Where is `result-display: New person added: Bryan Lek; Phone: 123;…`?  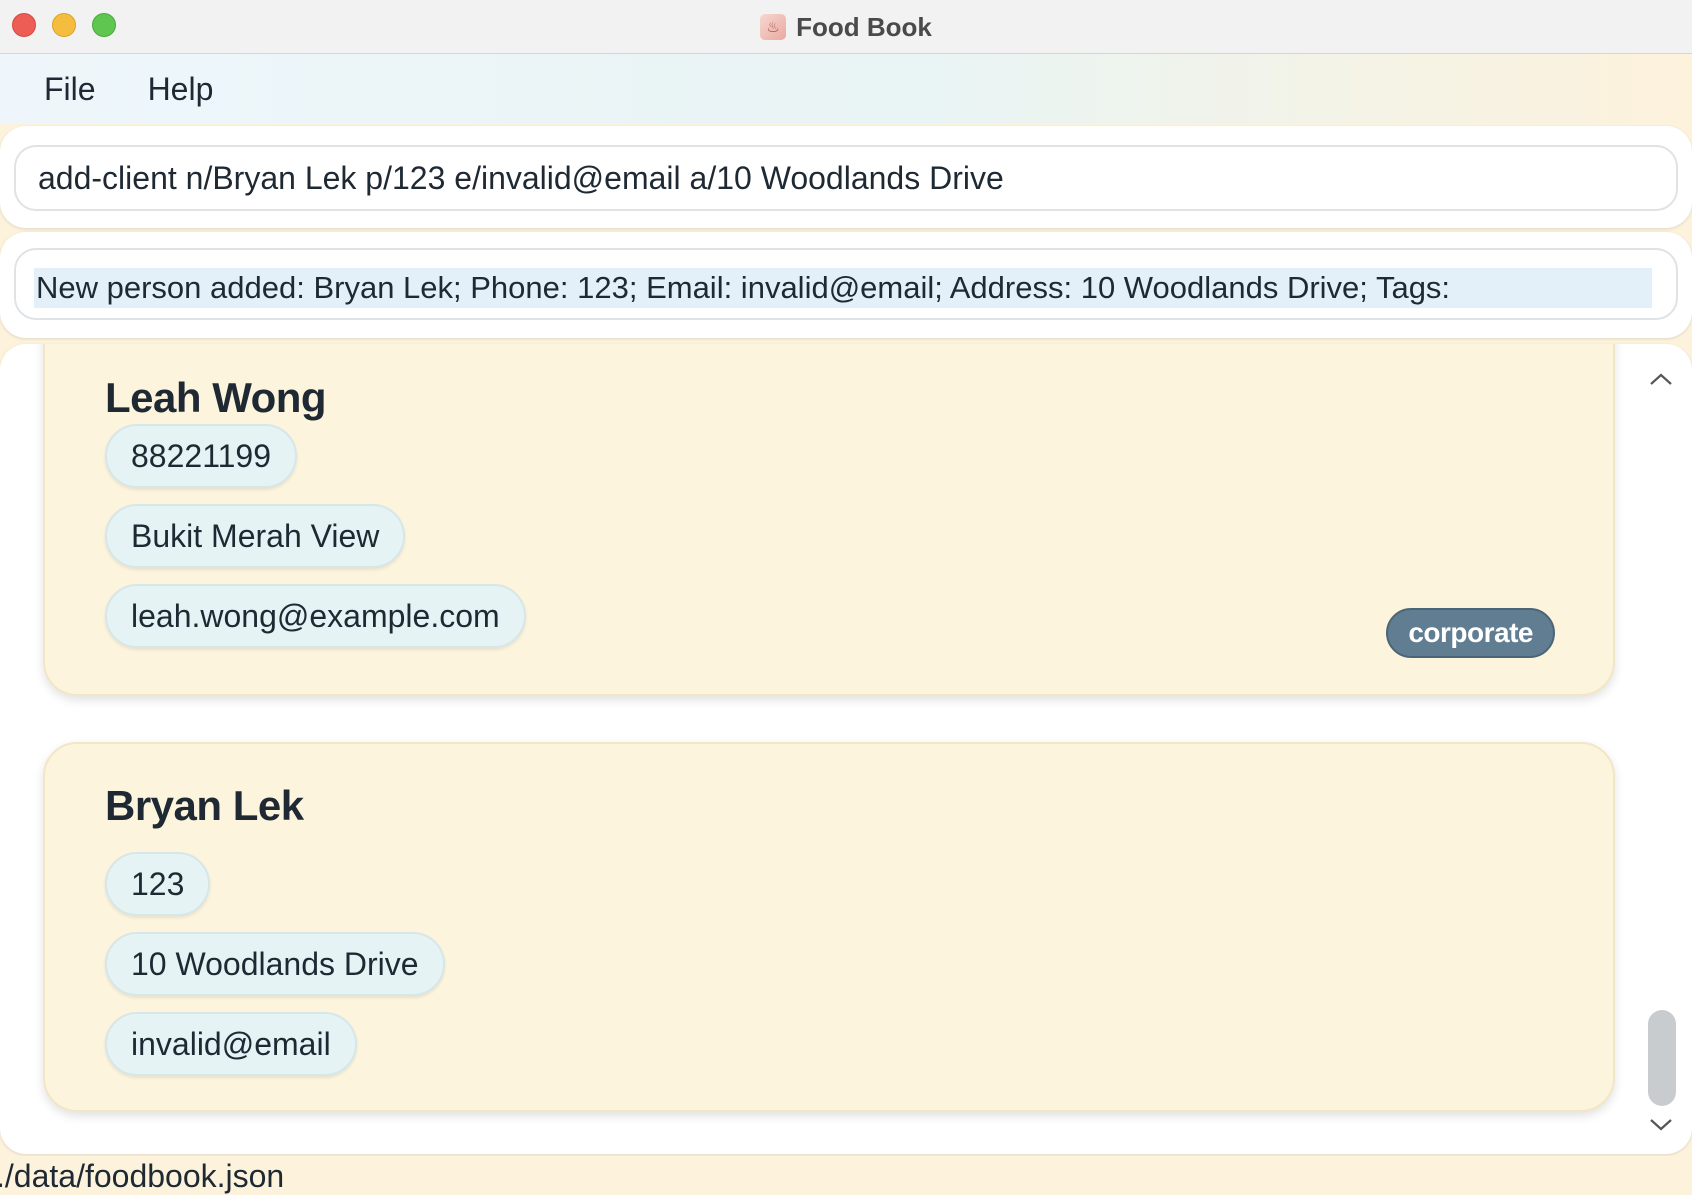
result-display: New person added: Bryan Lek; Phone: 123;… is located at coordinates (846, 284).